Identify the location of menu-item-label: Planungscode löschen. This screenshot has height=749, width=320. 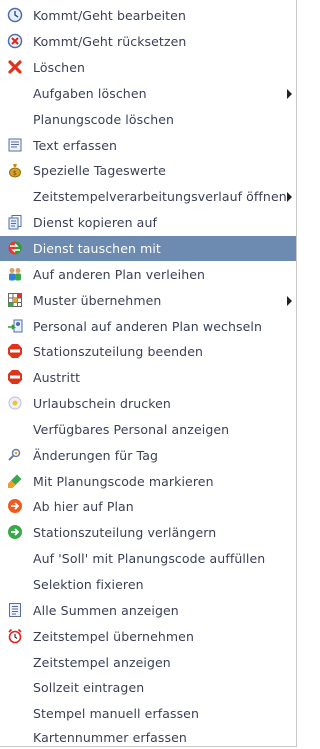
(104, 119).